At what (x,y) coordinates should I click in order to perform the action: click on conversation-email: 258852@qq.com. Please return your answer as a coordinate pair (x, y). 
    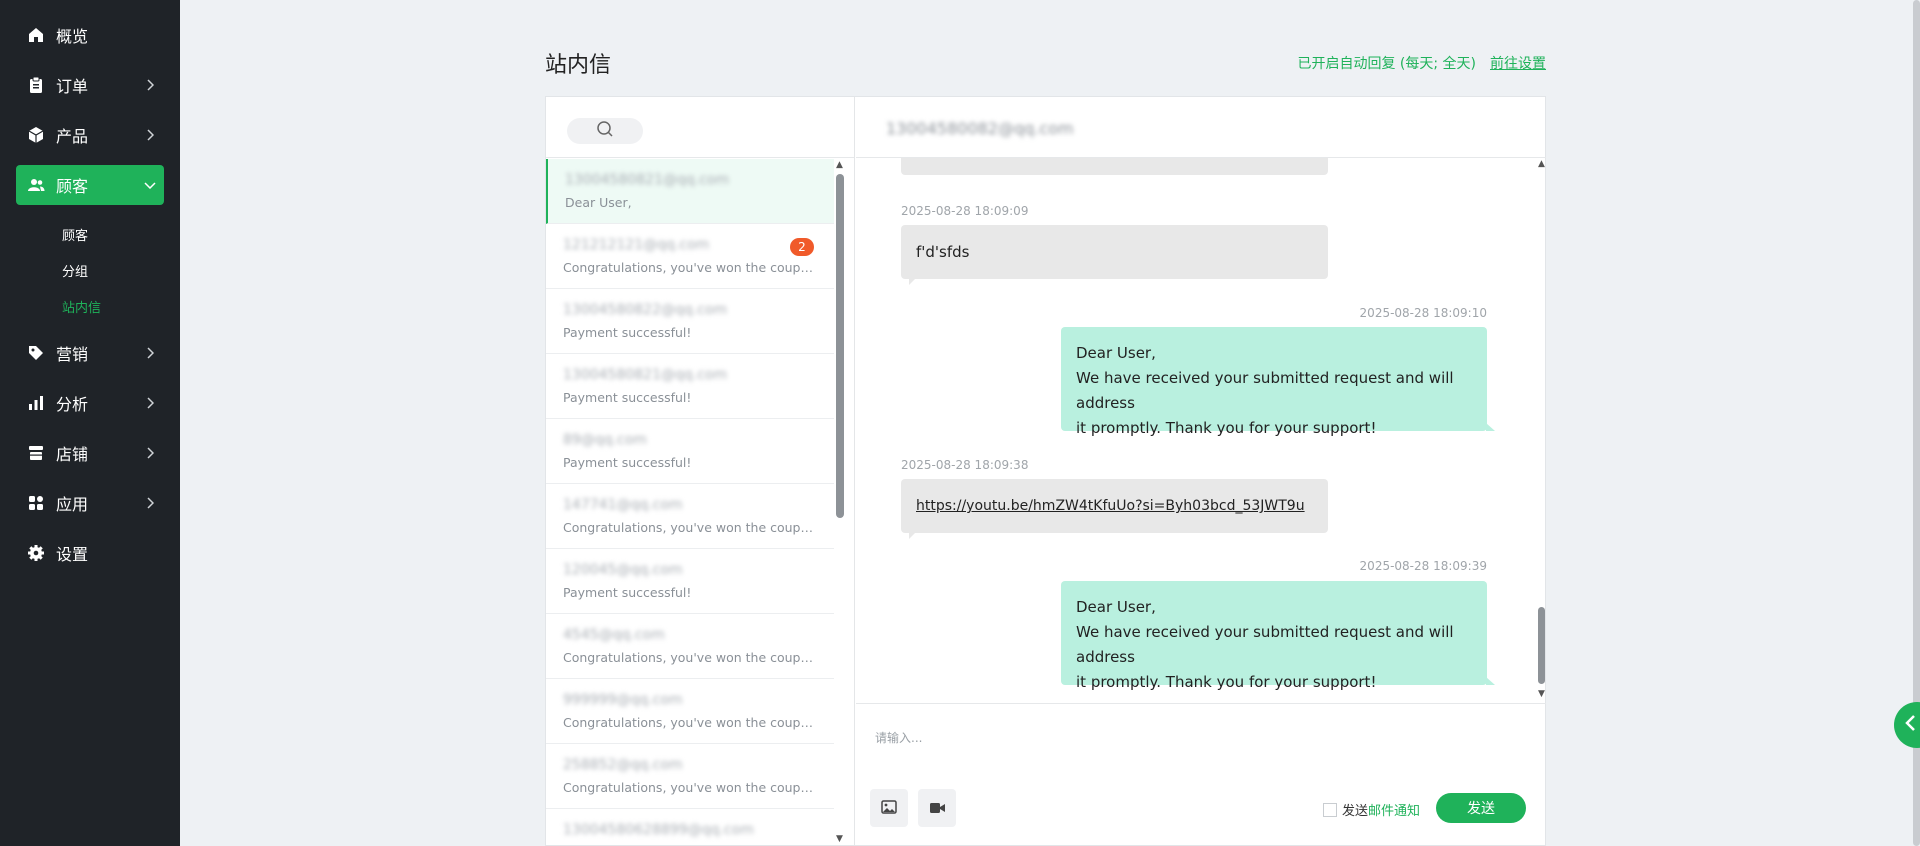
    Looking at the image, I should click on (623, 765).